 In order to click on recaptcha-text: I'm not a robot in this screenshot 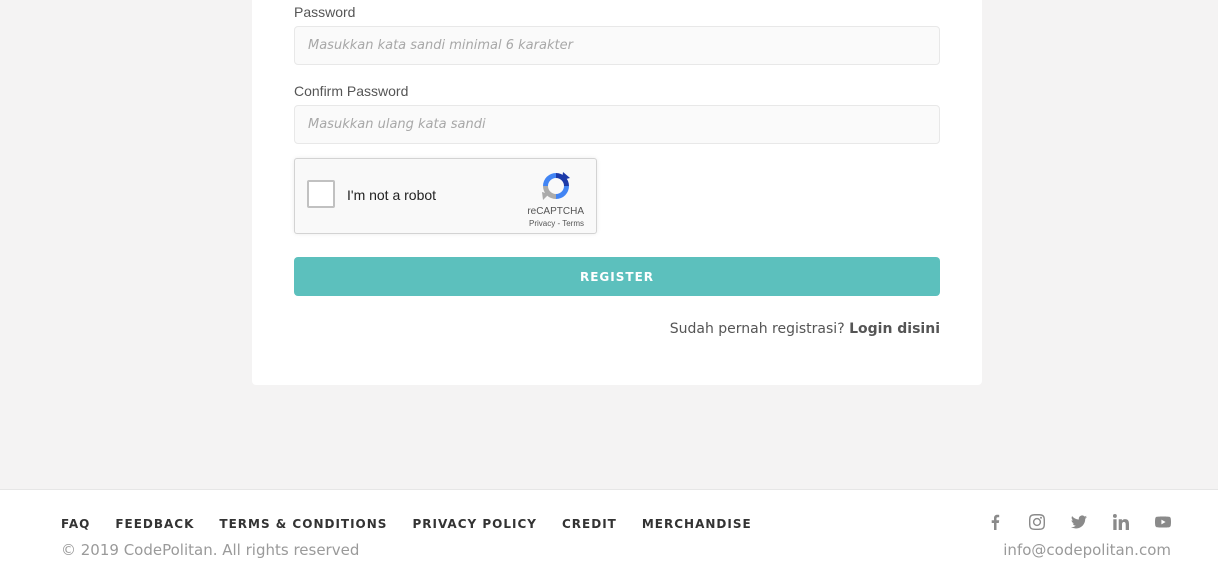, I will do `click(392, 195)`.